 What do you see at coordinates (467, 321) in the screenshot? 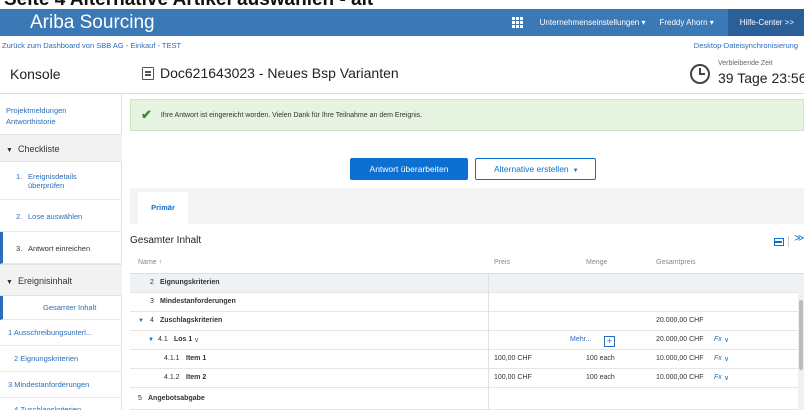
I see `table-row: ▼ 4 Zuschlagskriterien 20.000,00 CHF` at bounding box center [467, 321].